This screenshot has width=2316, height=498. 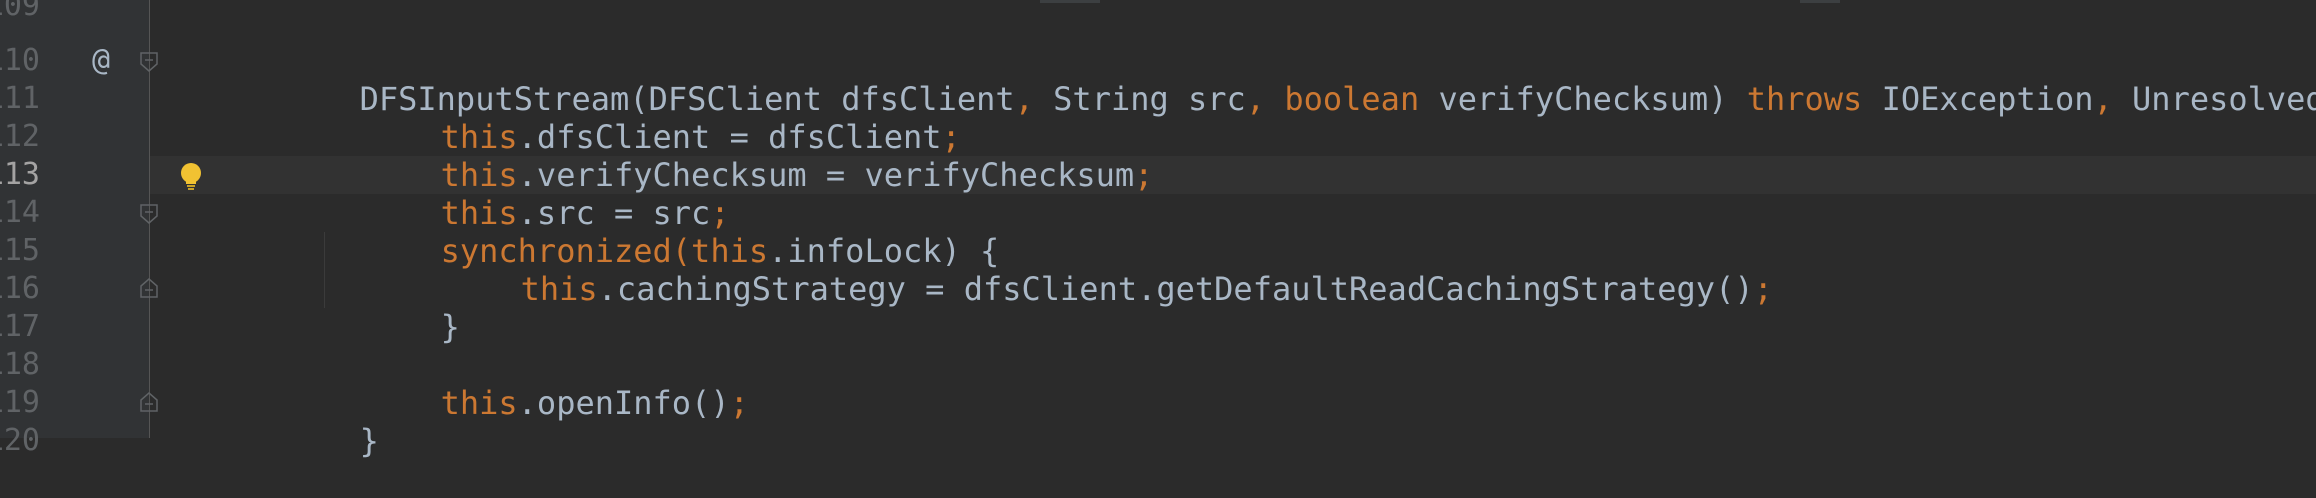 I want to click on line-number: 118, so click(x=20, y=364).